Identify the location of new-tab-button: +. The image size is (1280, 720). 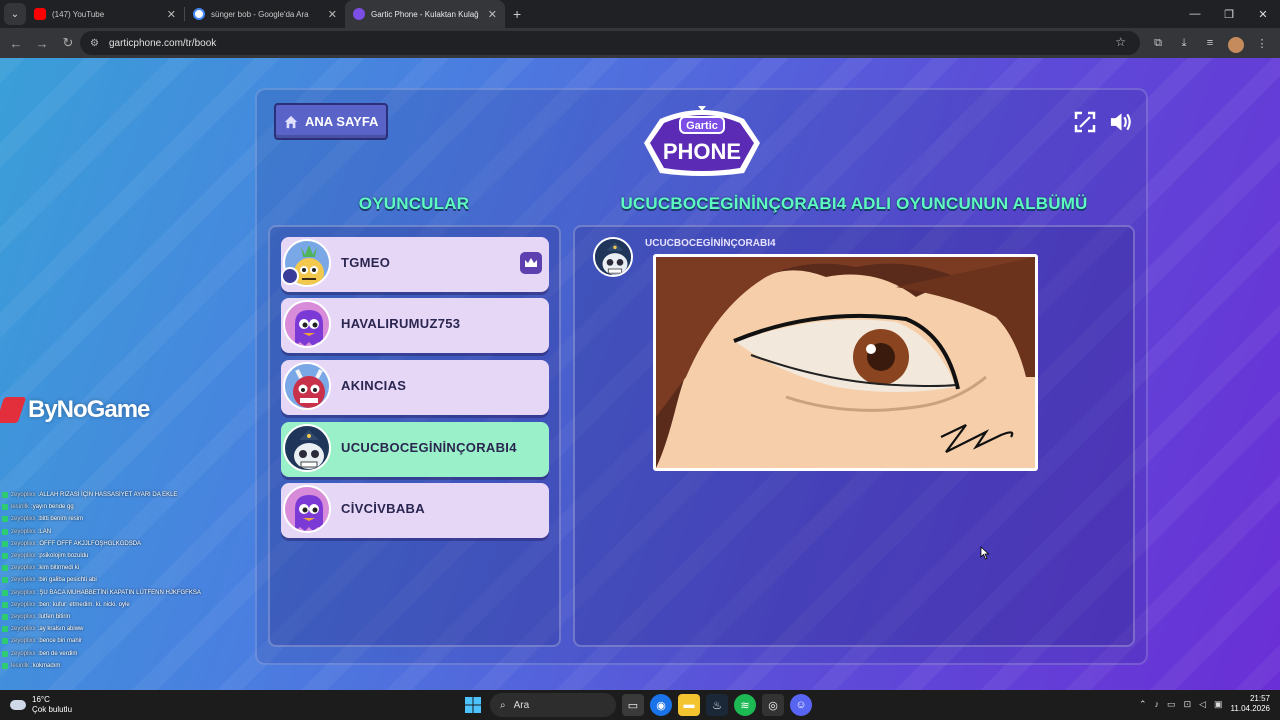
(517, 14).